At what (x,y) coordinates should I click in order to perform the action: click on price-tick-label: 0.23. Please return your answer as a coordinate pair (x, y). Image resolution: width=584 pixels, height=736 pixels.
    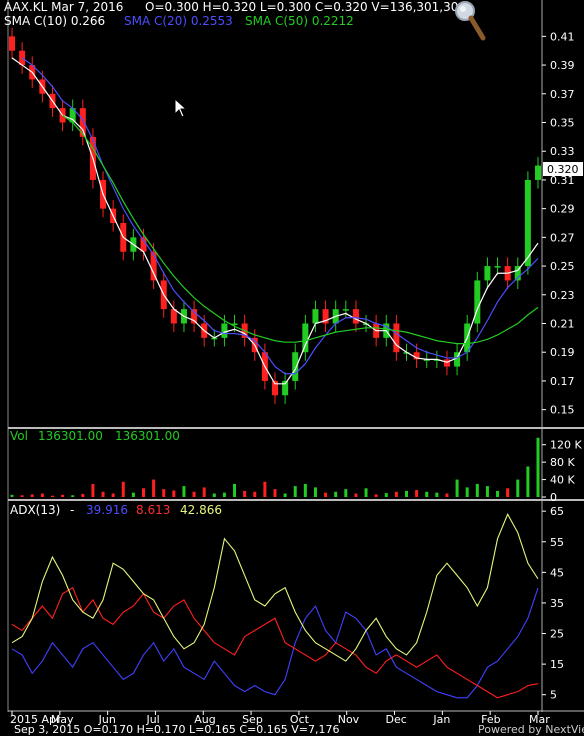
    Looking at the image, I should click on (562, 295).